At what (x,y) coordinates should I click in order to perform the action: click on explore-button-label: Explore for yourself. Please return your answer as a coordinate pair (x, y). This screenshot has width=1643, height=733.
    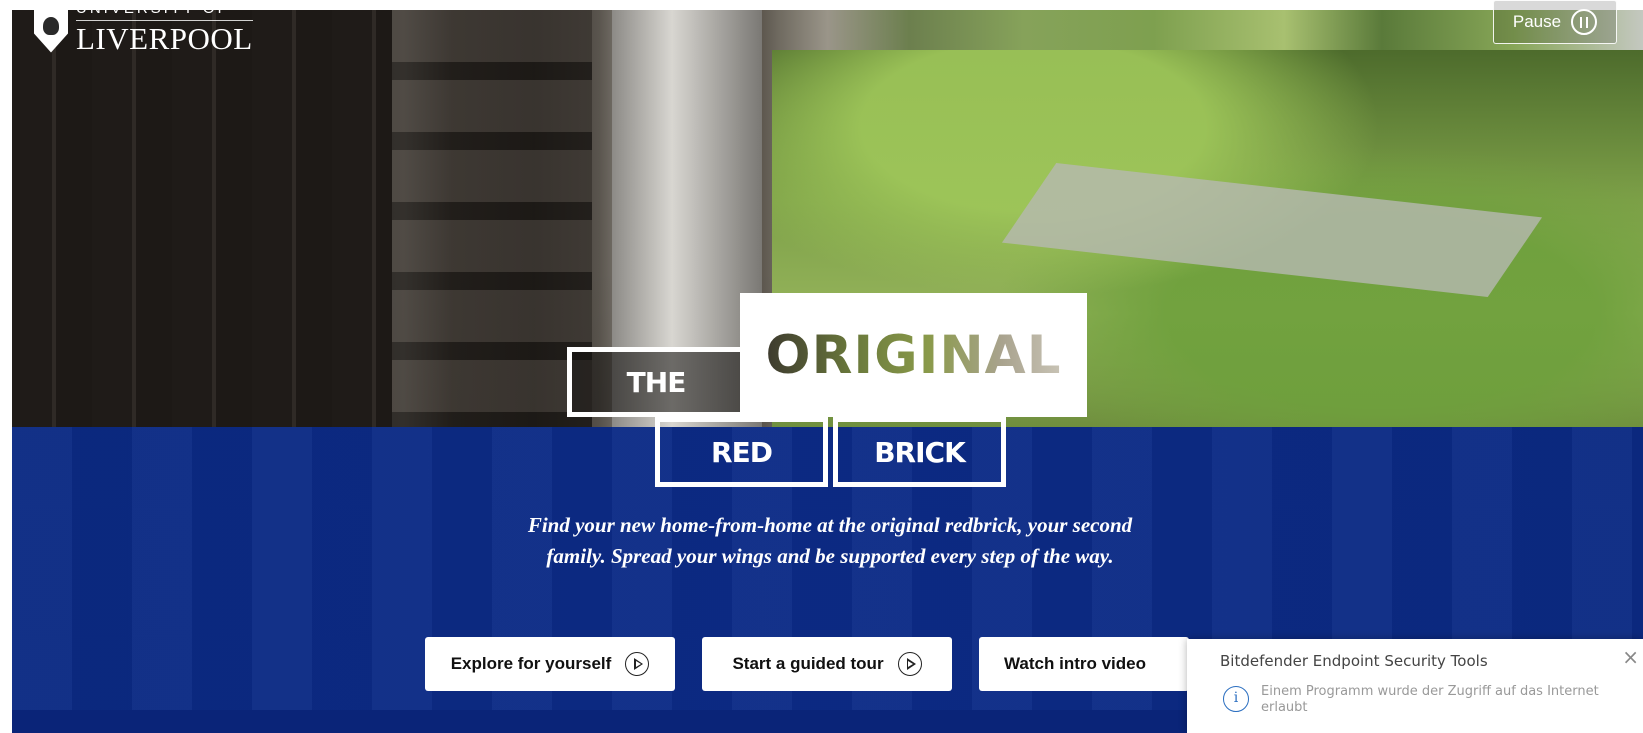
    Looking at the image, I should click on (531, 663).